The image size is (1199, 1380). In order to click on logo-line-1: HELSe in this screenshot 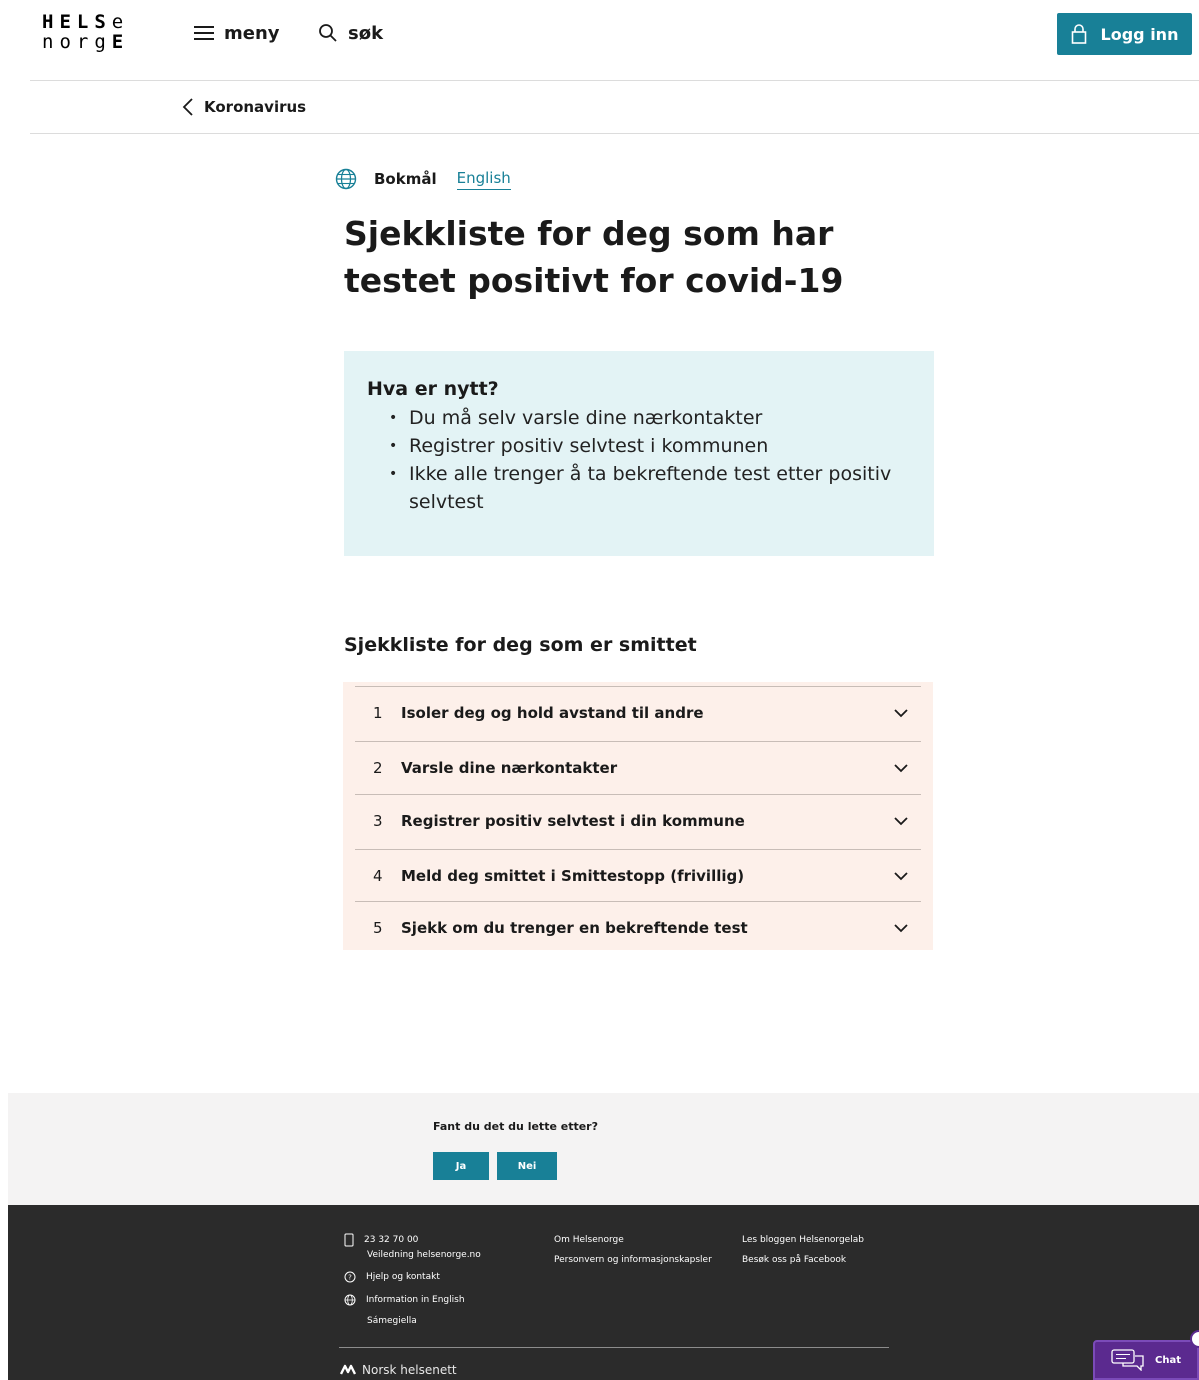, I will do `click(86, 22)`.